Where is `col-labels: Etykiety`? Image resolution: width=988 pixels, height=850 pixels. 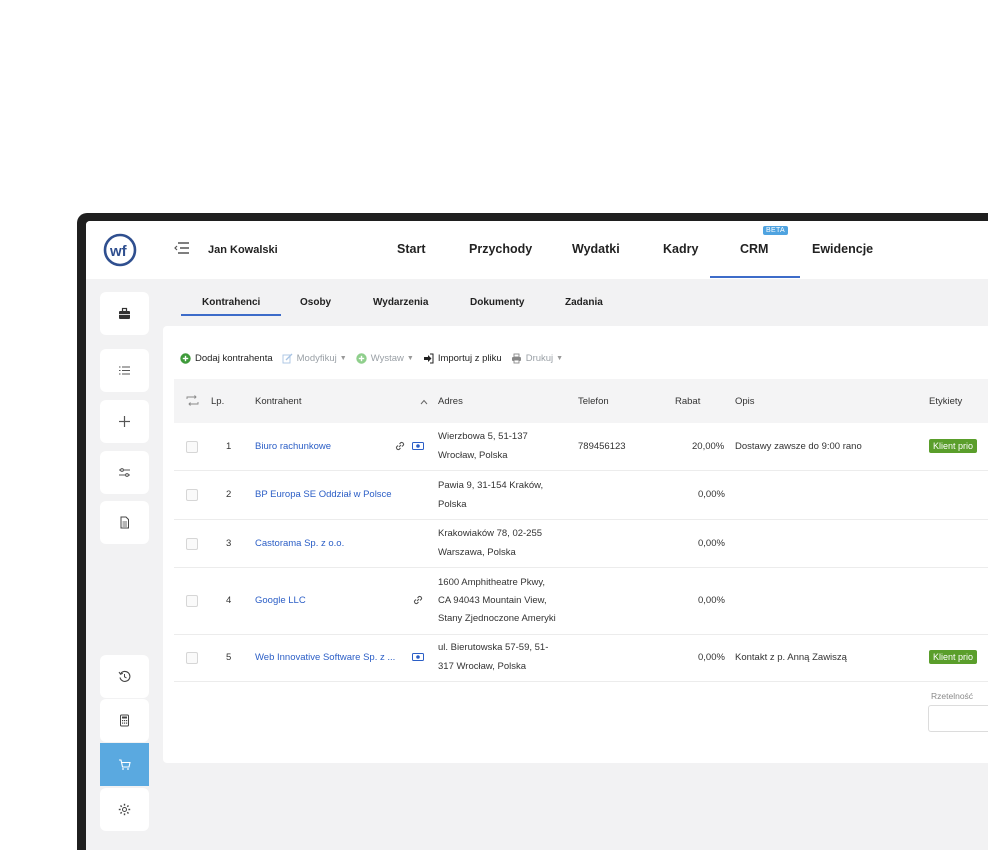
col-labels: Etykiety is located at coordinates (945, 401).